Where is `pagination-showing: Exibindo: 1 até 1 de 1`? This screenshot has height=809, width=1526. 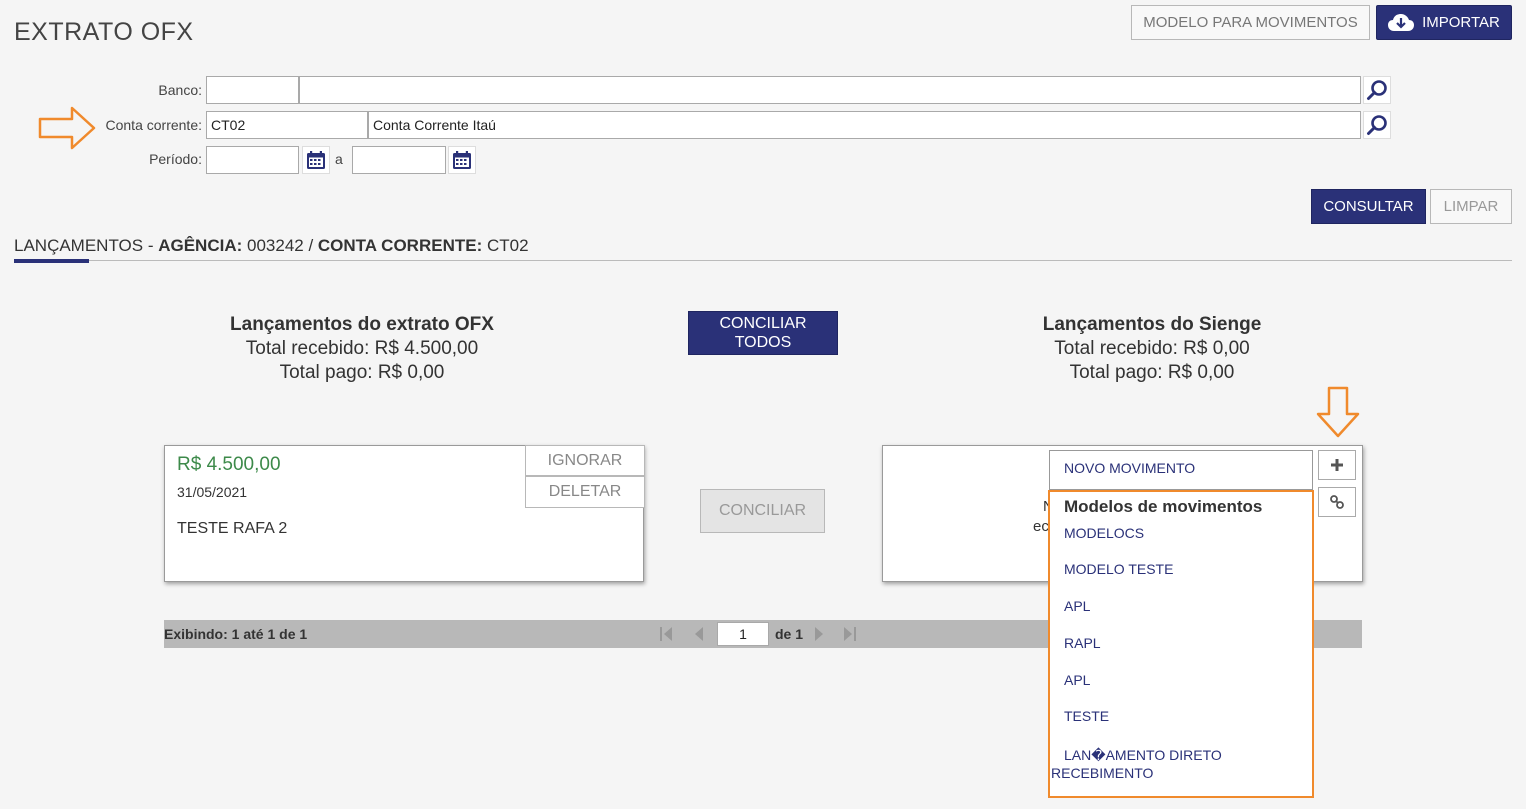 pagination-showing: Exibindo: 1 até 1 de 1 is located at coordinates (236, 634).